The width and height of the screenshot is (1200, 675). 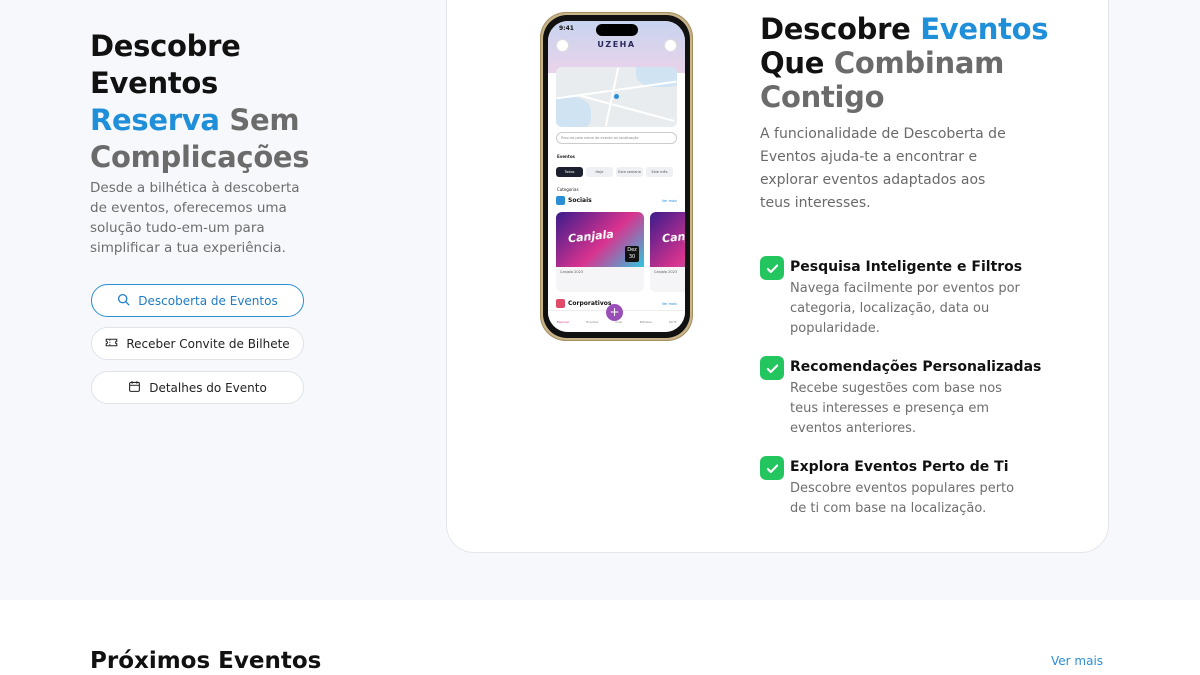 I want to click on phone-event-card: Canjala Canjala 2023, so click(x=667, y=252).